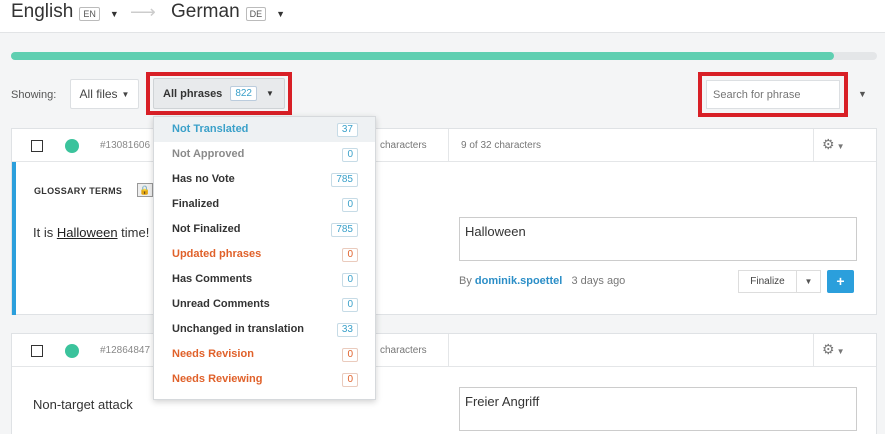  I want to click on source-language-selector: English EN ▼, so click(65, 12).